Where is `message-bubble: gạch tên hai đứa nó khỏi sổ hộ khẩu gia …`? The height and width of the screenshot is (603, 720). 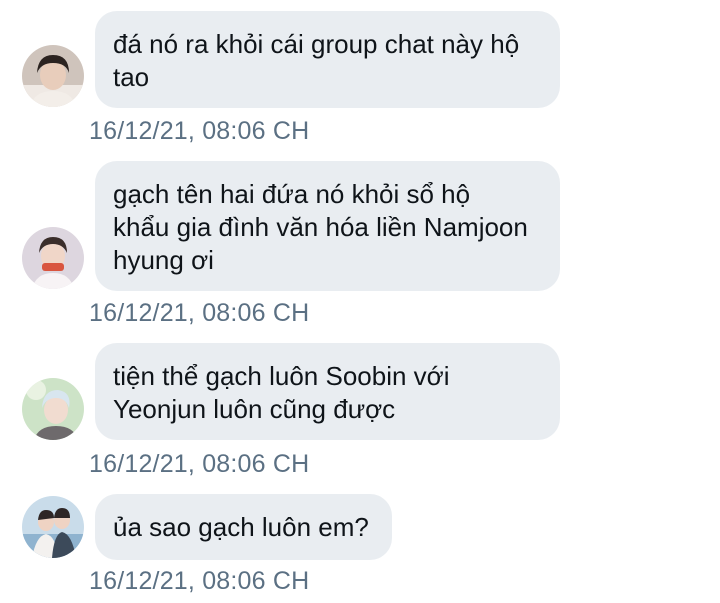 message-bubble: gạch tên hai đứa nó khỏi sổ hộ khẩu gia … is located at coordinates (327, 226).